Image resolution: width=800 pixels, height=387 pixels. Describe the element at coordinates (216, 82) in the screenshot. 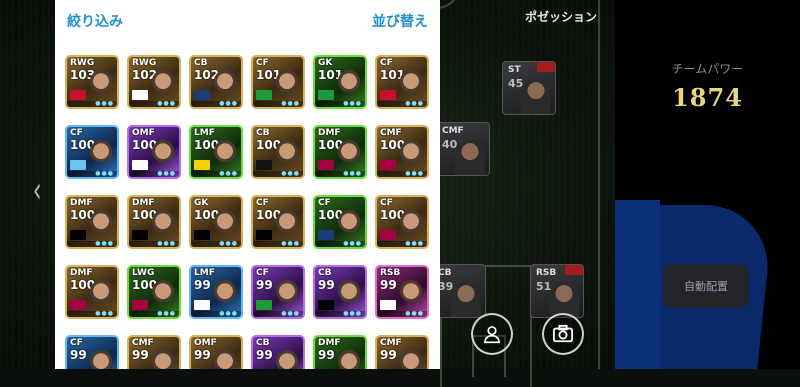

I see `player-card: CB 102 ●●●` at that location.